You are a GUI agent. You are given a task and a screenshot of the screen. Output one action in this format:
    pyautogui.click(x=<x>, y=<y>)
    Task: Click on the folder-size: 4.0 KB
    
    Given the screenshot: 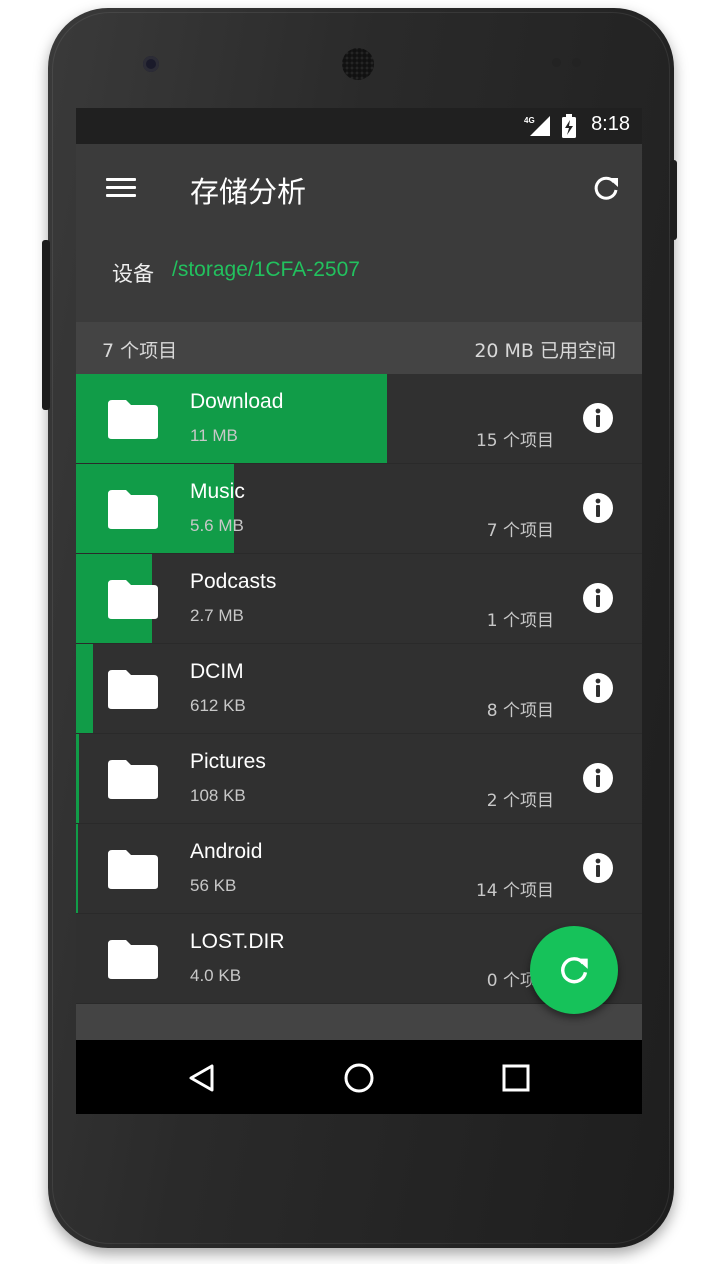 What is the action you would take?
    pyautogui.click(x=216, y=975)
    